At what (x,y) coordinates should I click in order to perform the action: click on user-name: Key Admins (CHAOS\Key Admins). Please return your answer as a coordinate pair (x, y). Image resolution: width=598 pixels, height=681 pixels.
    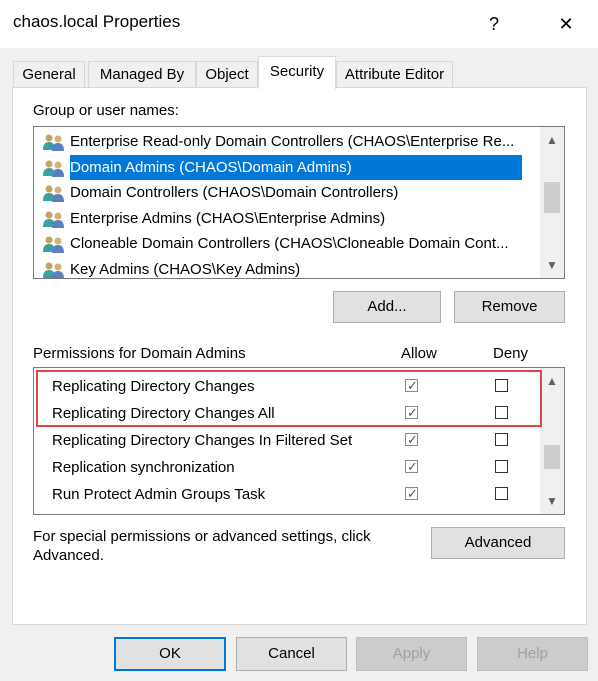
    Looking at the image, I should click on (185, 269).